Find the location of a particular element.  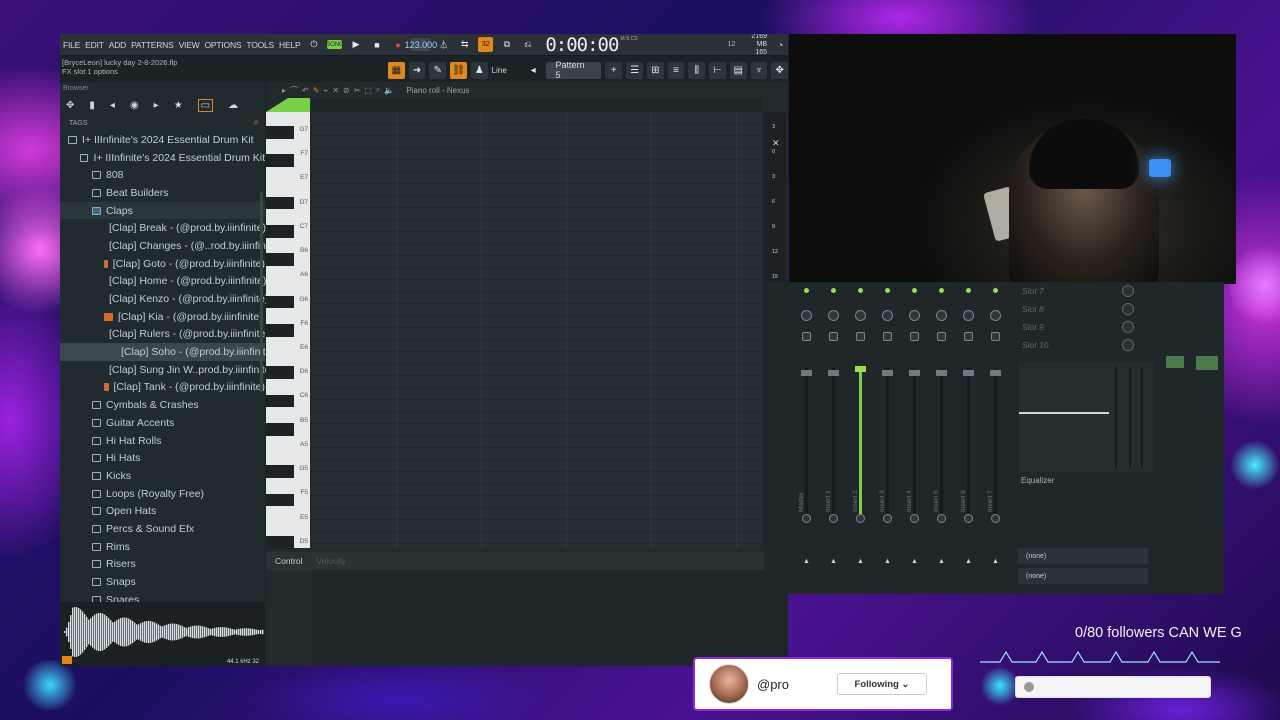

control-label: Control is located at coordinates (288, 561).